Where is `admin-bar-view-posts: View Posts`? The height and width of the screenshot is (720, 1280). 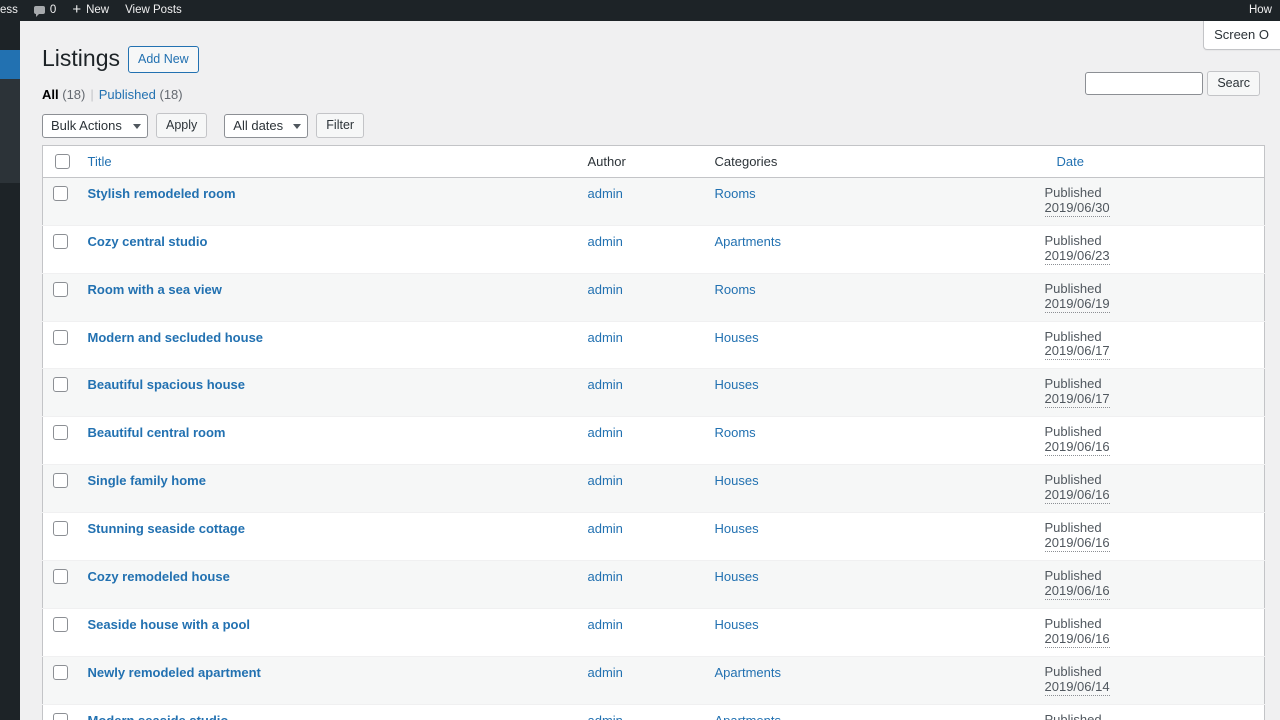 admin-bar-view-posts: View Posts is located at coordinates (153, 10).